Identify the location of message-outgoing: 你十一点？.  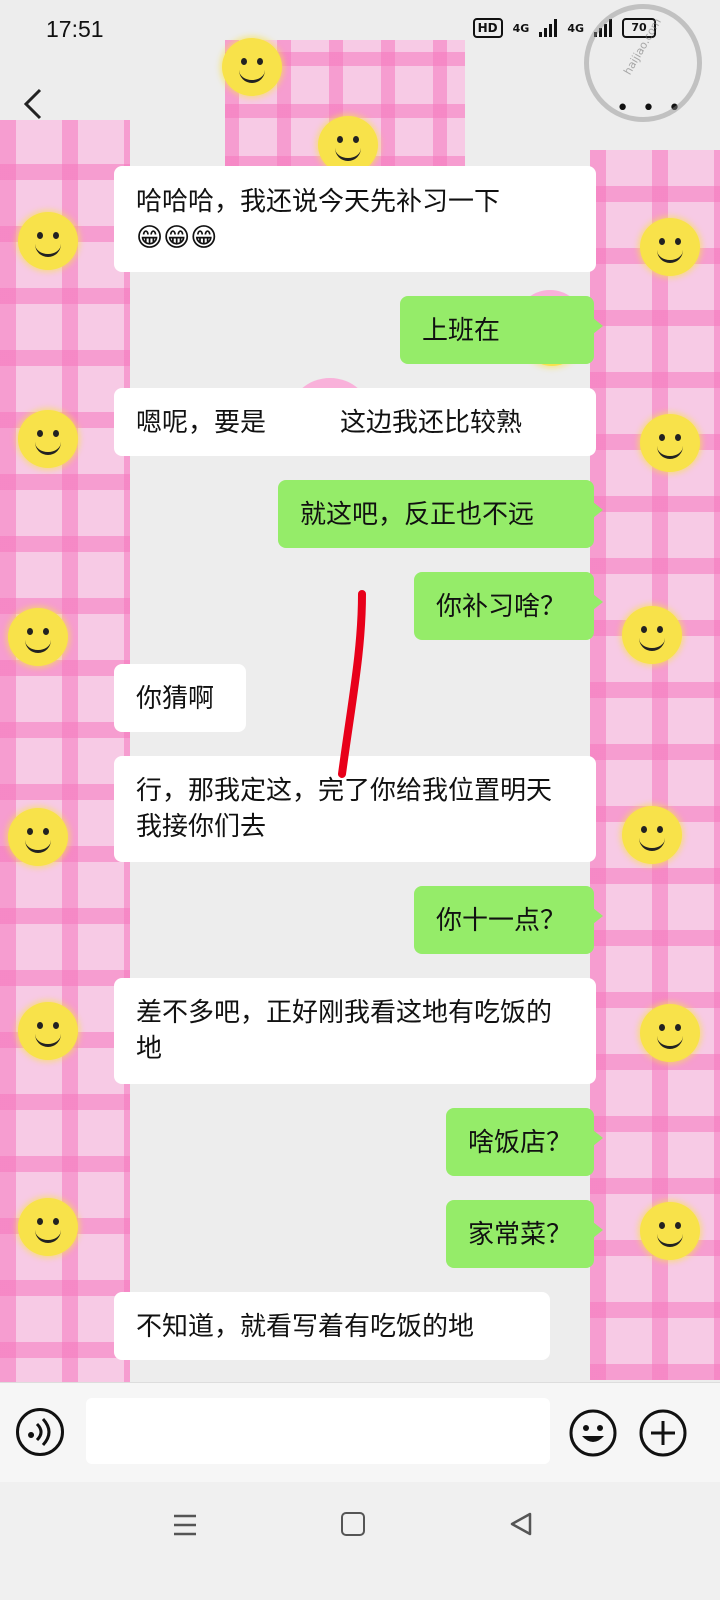
(508, 920).